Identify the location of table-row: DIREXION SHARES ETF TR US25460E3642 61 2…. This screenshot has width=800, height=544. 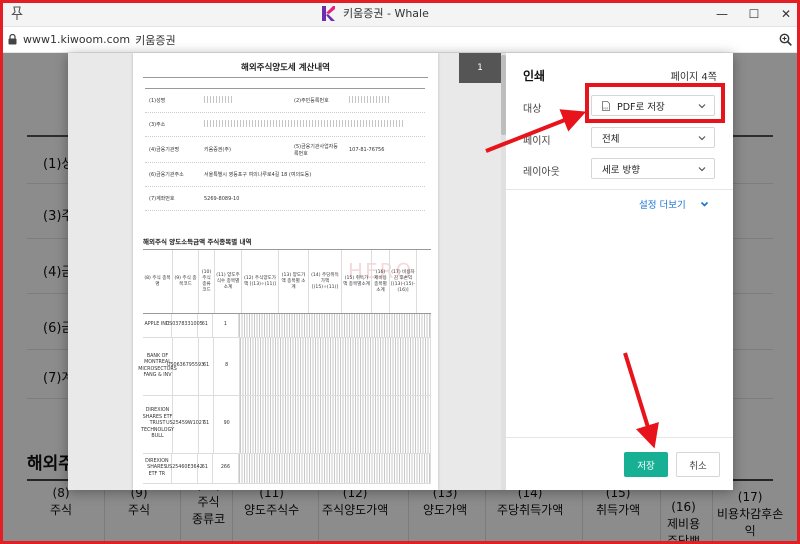
(287, 469).